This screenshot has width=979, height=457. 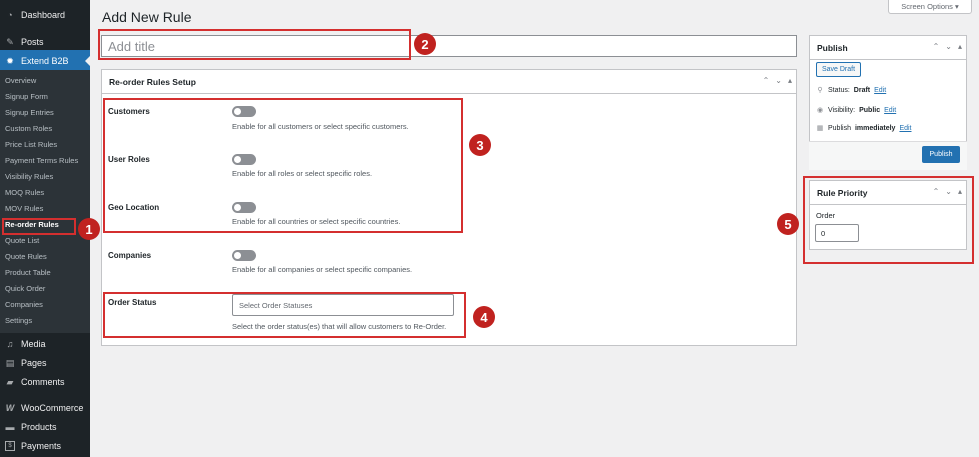 What do you see at coordinates (425, 44) in the screenshot?
I see `annotation-number-2: 2` at bounding box center [425, 44].